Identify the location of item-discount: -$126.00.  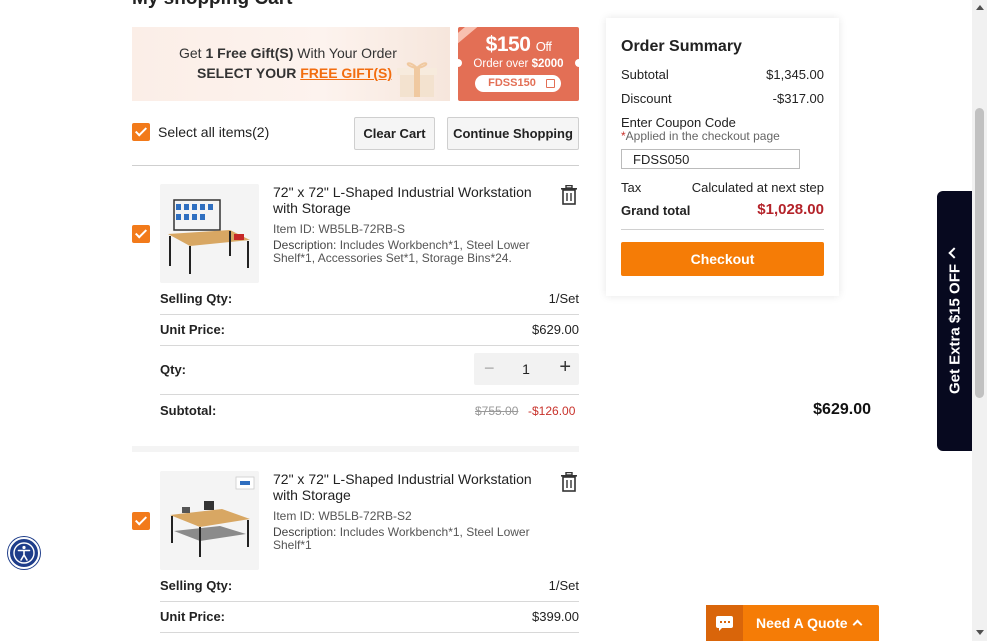
(552, 411).